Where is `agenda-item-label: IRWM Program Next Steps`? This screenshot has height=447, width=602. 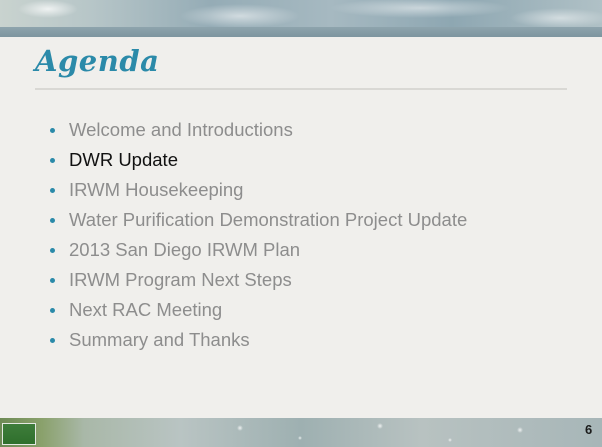 agenda-item-label: IRWM Program Next Steps is located at coordinates (180, 279).